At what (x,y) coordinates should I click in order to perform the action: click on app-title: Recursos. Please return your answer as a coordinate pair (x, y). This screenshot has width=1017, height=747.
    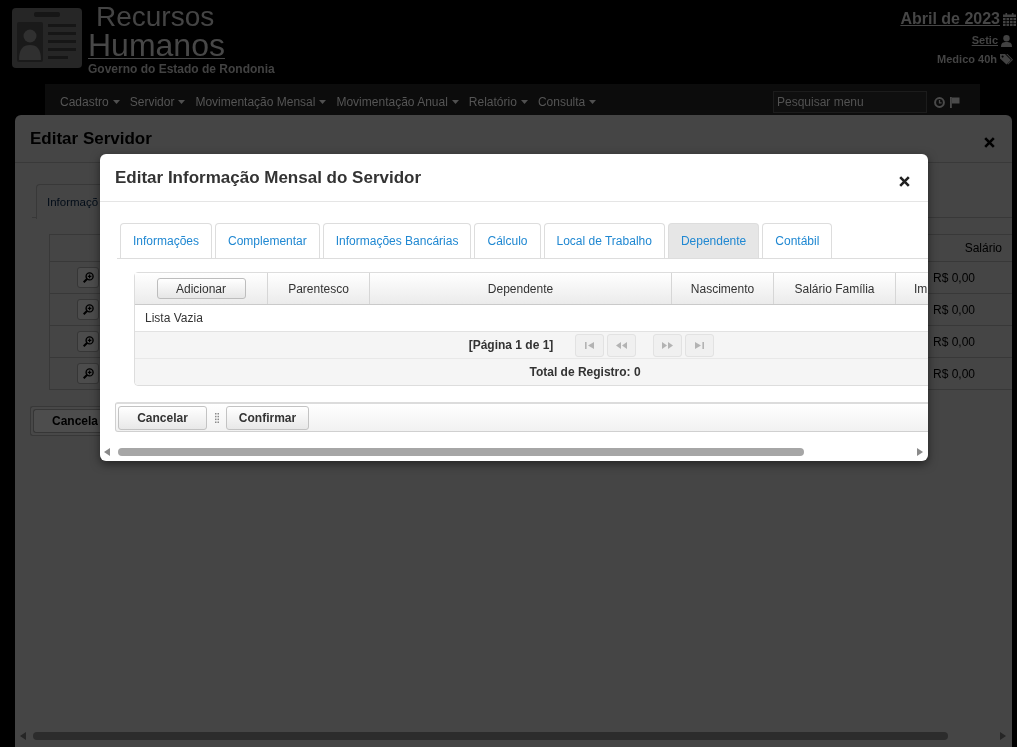
    Looking at the image, I should click on (155, 17).